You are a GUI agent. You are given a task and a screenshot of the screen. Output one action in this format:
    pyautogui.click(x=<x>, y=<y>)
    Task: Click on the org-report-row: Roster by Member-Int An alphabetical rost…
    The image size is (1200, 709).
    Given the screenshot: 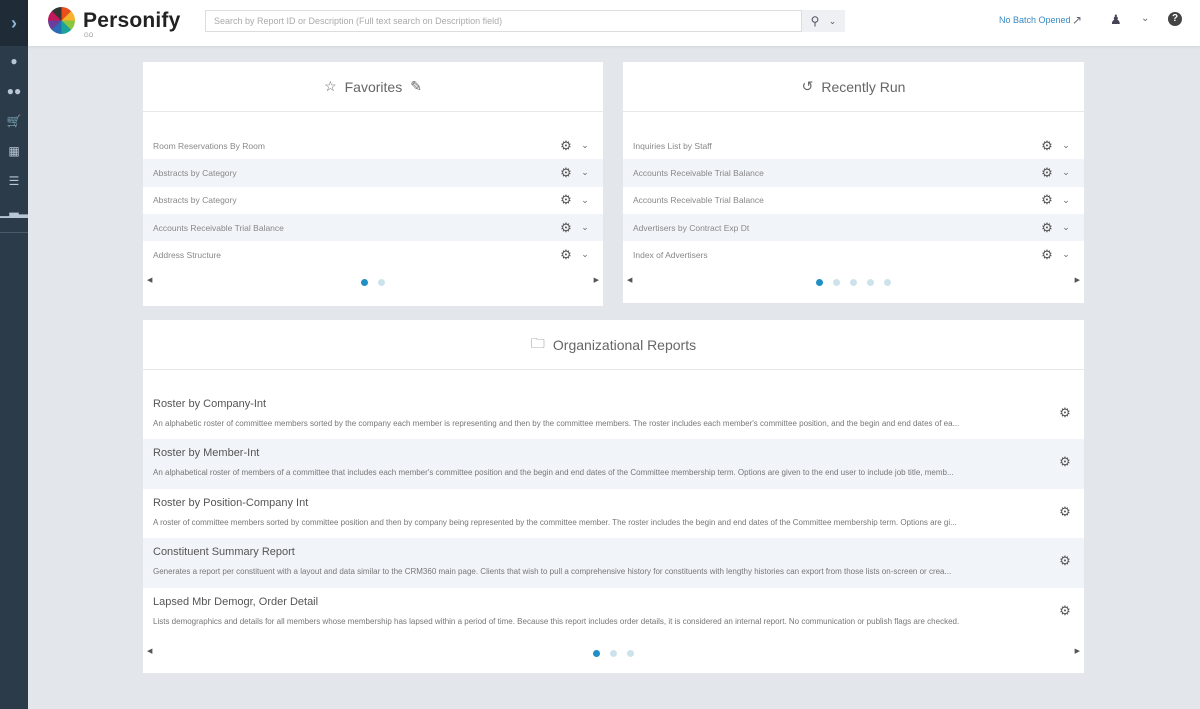 What is the action you would take?
    pyautogui.click(x=613, y=464)
    